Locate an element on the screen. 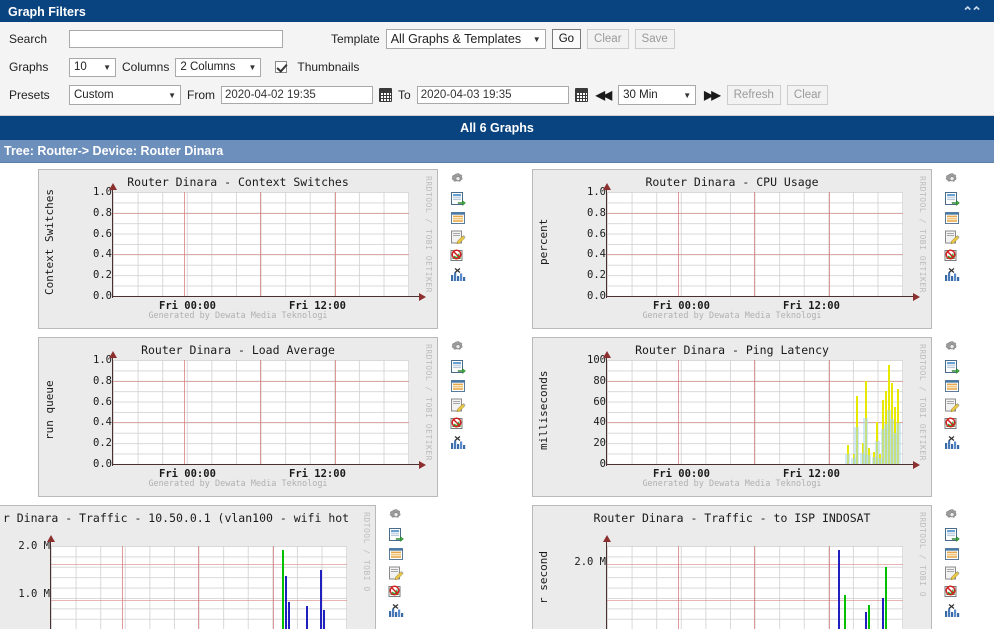  shift-time-forward-button: ▶▶ is located at coordinates (711, 95).